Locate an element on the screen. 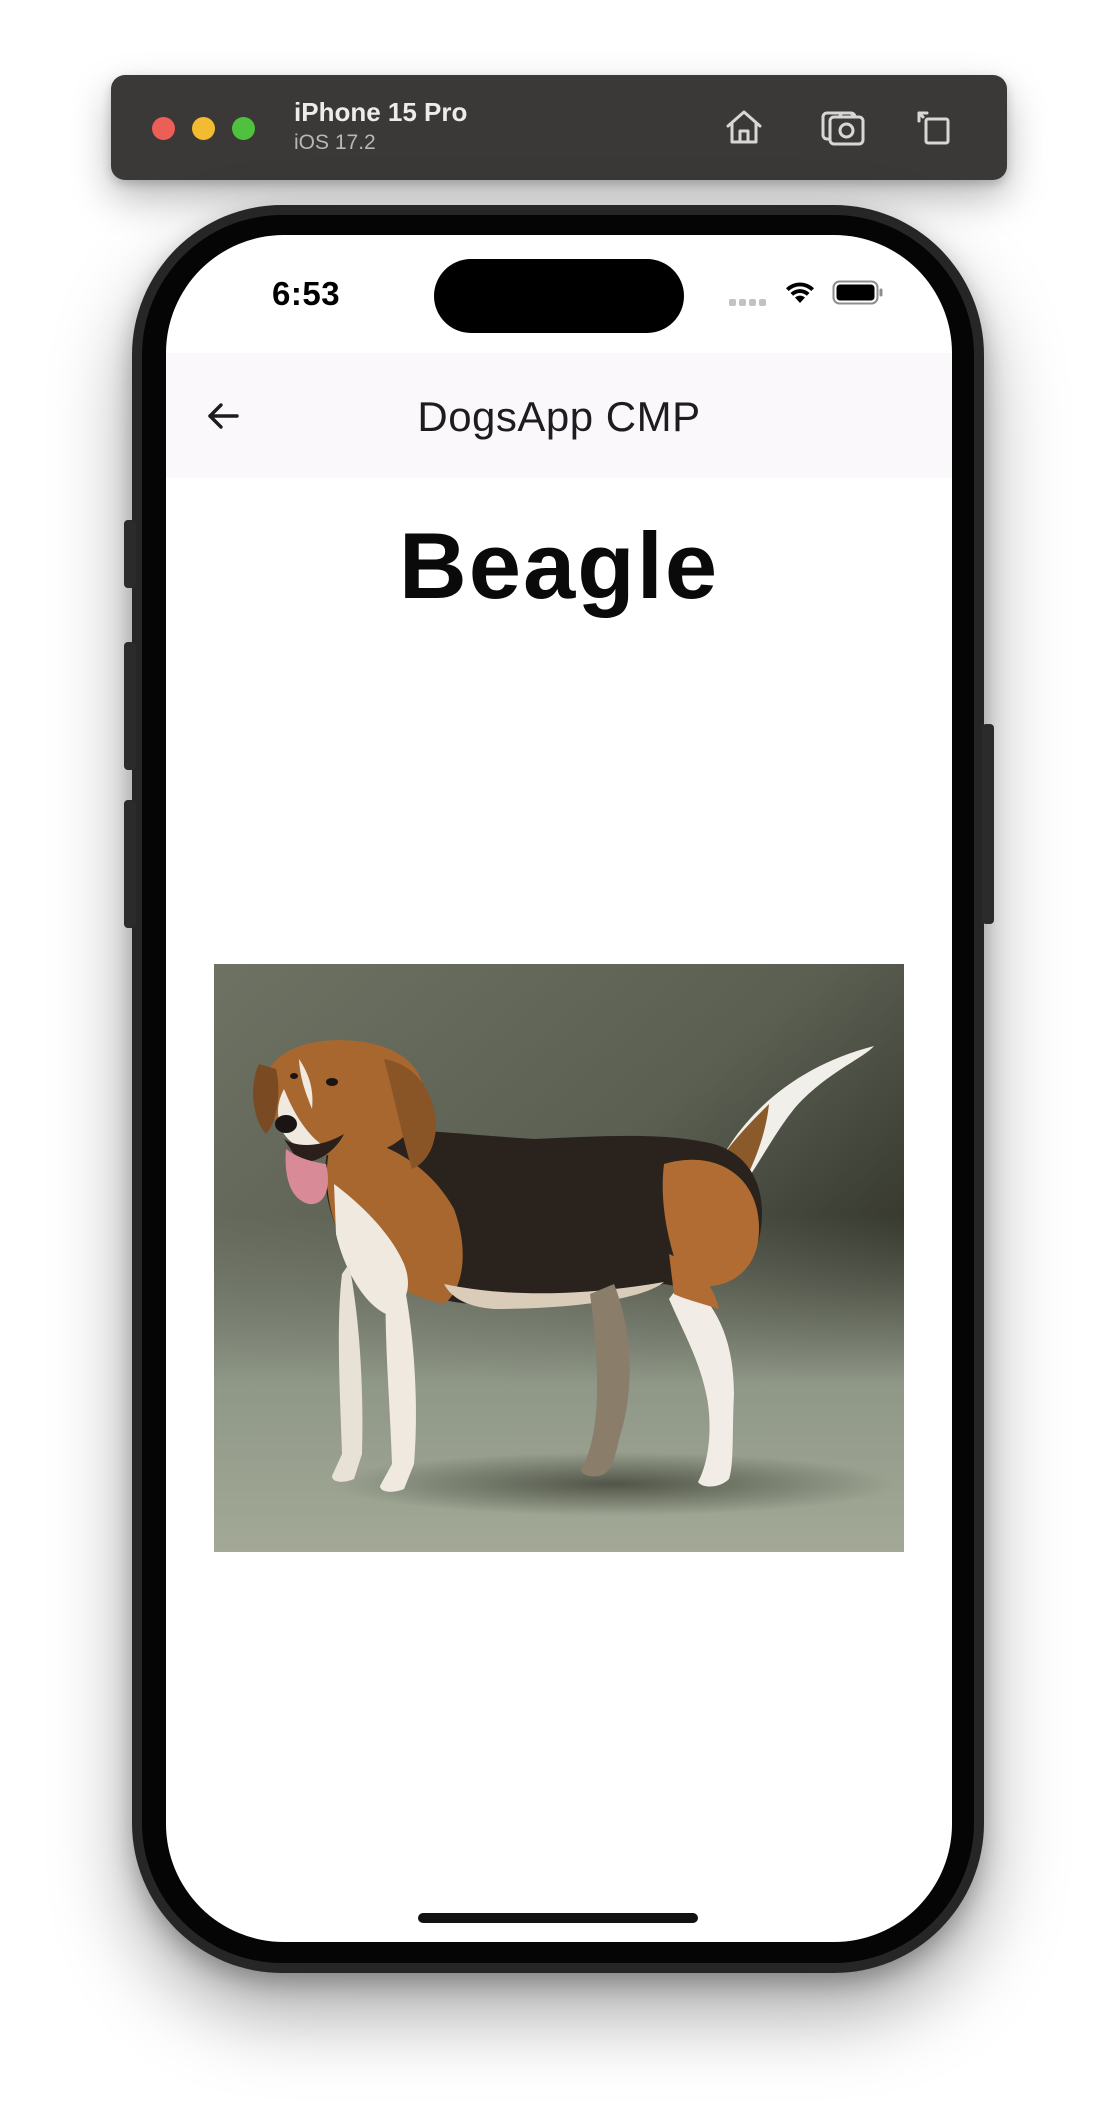 This screenshot has height=2124, width=1118. breed-title: Beagle is located at coordinates (559, 565).